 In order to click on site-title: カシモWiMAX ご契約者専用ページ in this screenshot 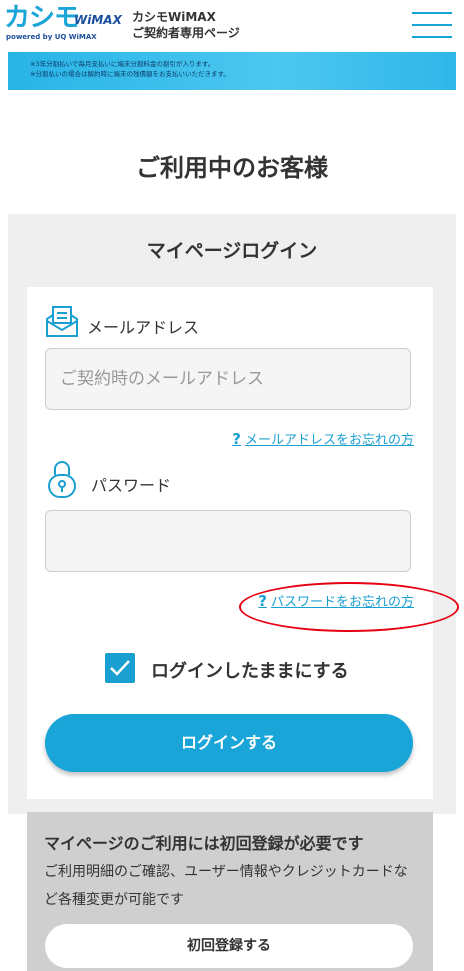, I will do `click(186, 25)`.